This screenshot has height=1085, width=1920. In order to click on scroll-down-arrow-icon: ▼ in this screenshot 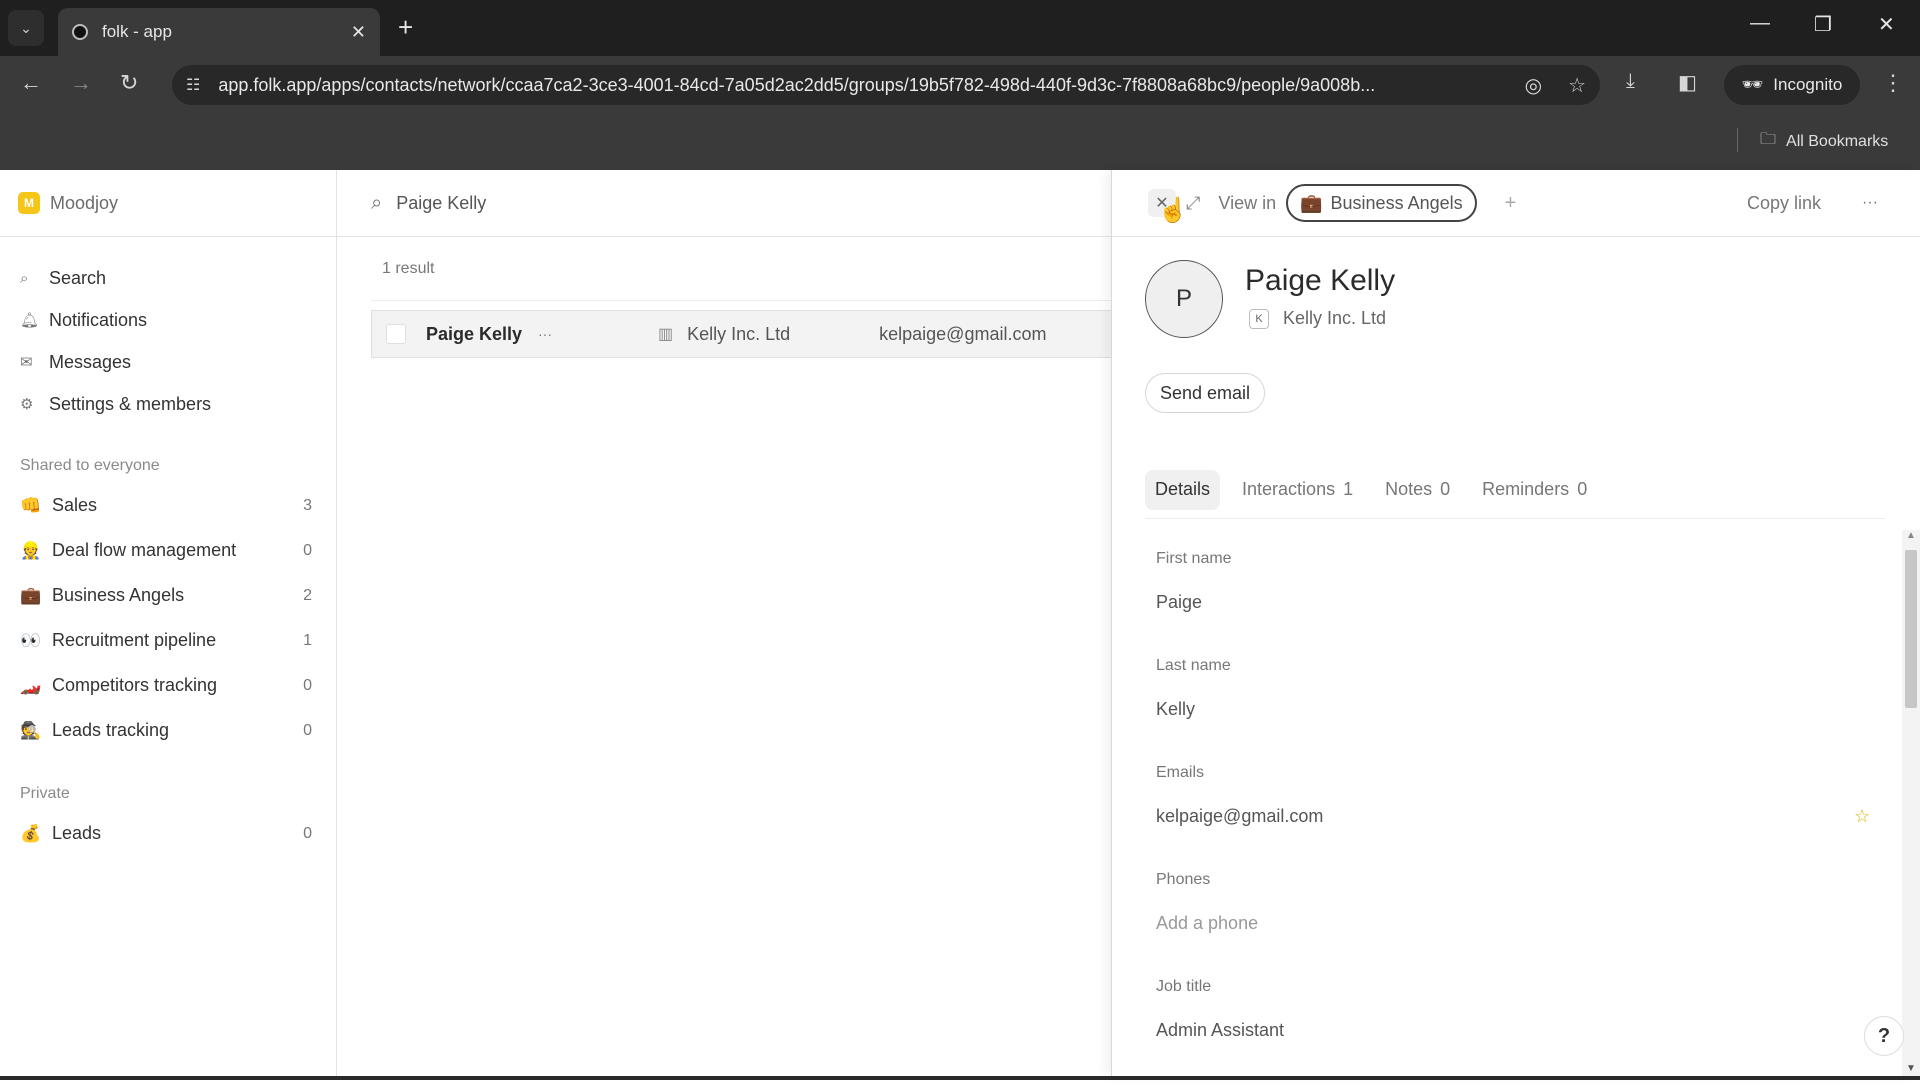, I will do `click(1911, 1068)`.